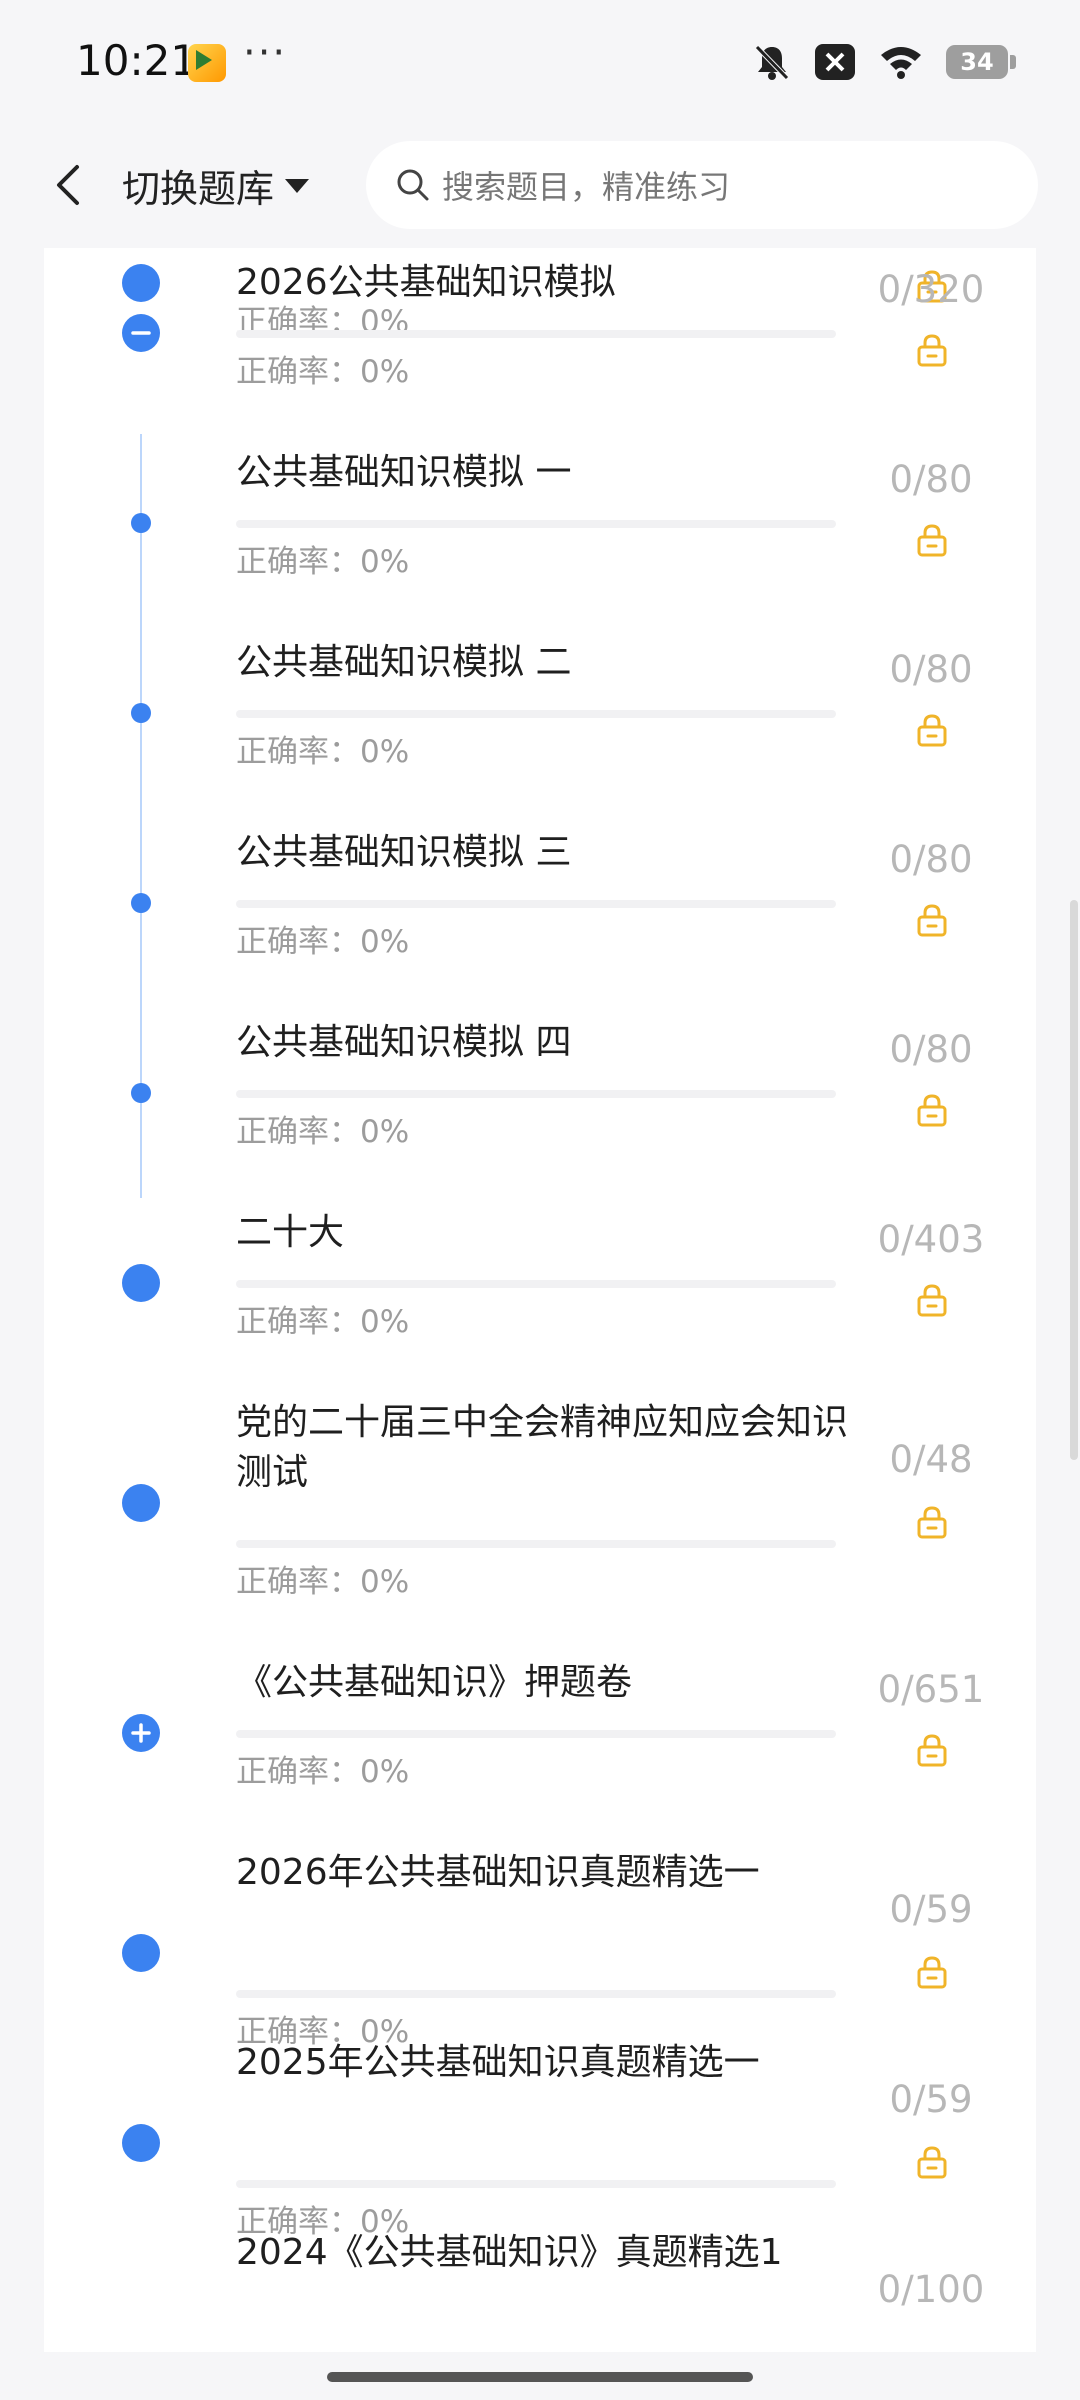 Image resolution: width=1080 pixels, height=2400 pixels. I want to click on question-set-row: 公共基础知识模拟 一正确率：0% 0/80, so click(540, 533).